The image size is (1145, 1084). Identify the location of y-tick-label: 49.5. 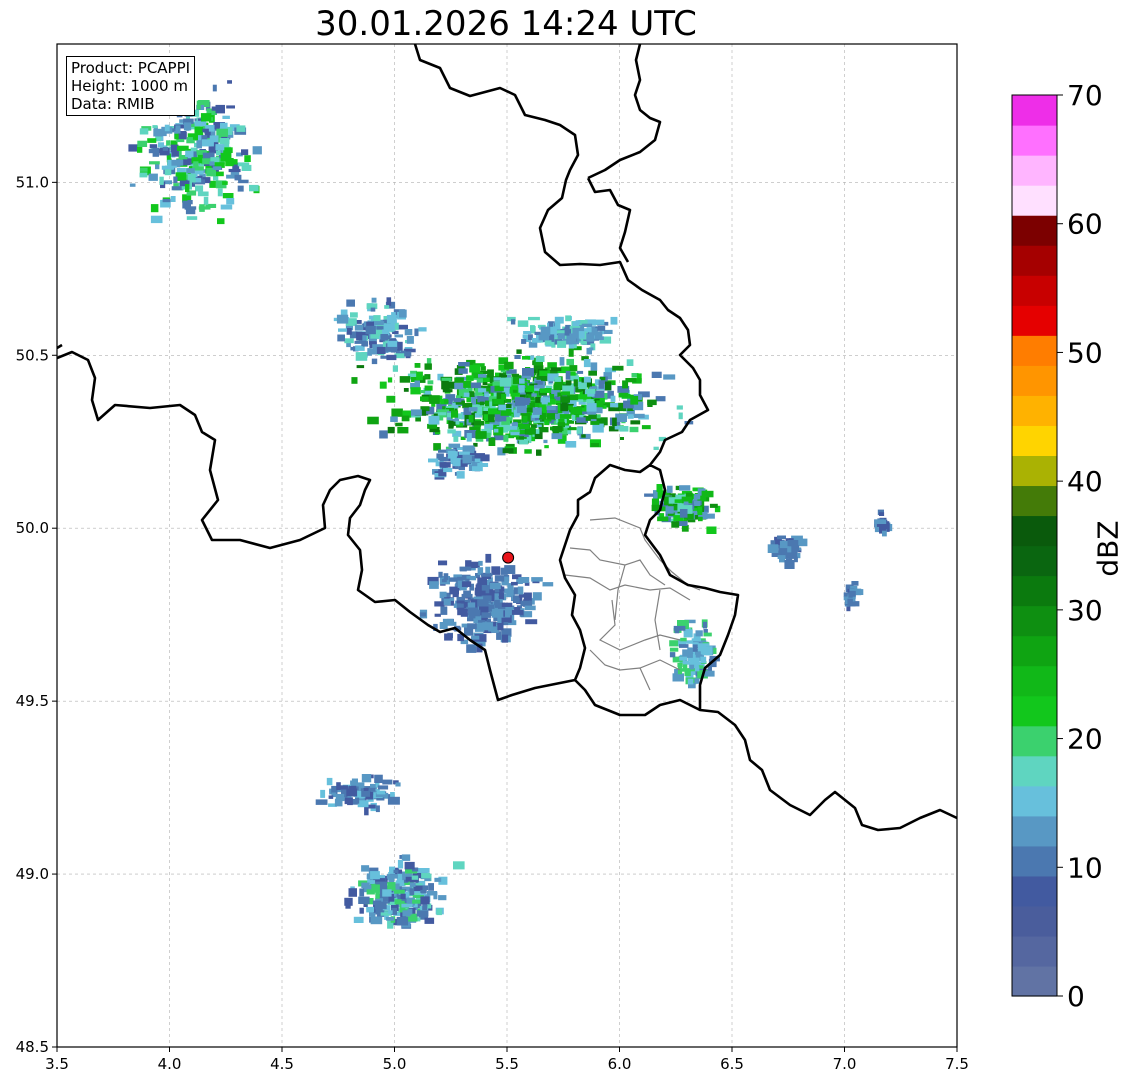
(32, 701).